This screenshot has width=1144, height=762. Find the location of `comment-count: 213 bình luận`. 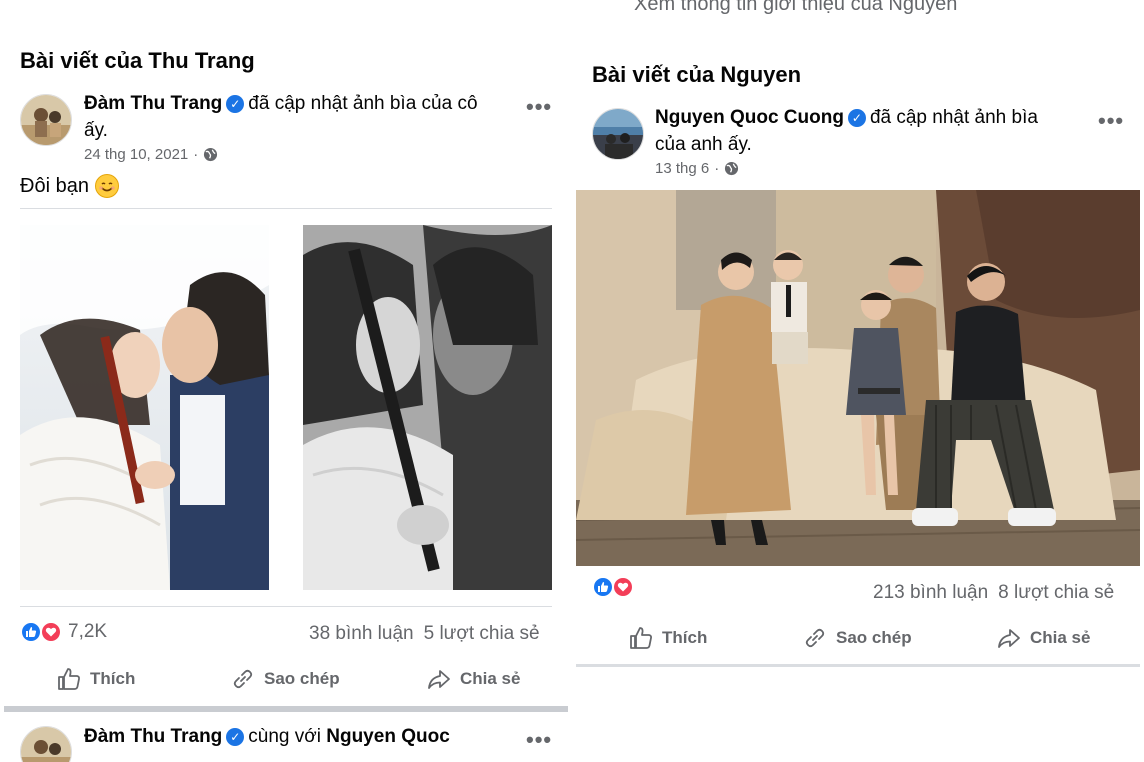

comment-count: 213 bình luận is located at coordinates (930, 592).